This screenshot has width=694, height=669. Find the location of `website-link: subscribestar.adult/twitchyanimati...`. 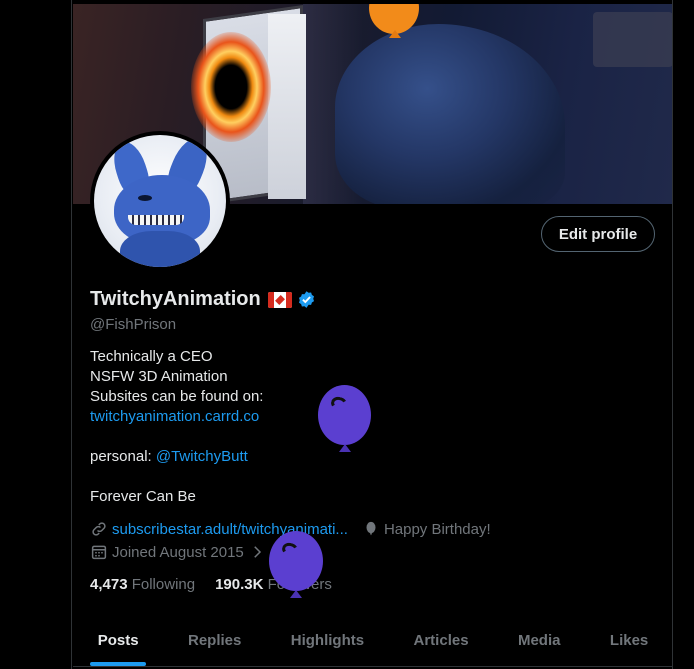

website-link: subscribestar.adult/twitchyanimati... is located at coordinates (230, 529).